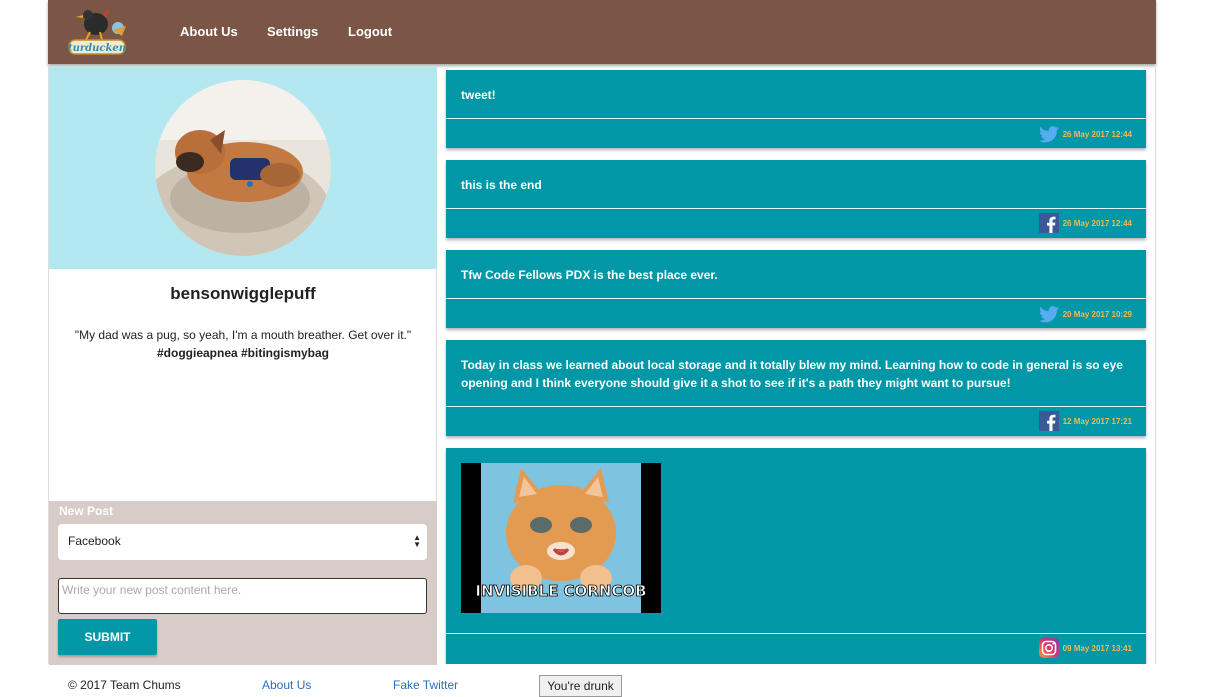 This screenshot has height=697, width=1220. What do you see at coordinates (602, 32) in the screenshot?
I see `top-navbar: turducken About Us Settings Logout` at bounding box center [602, 32].